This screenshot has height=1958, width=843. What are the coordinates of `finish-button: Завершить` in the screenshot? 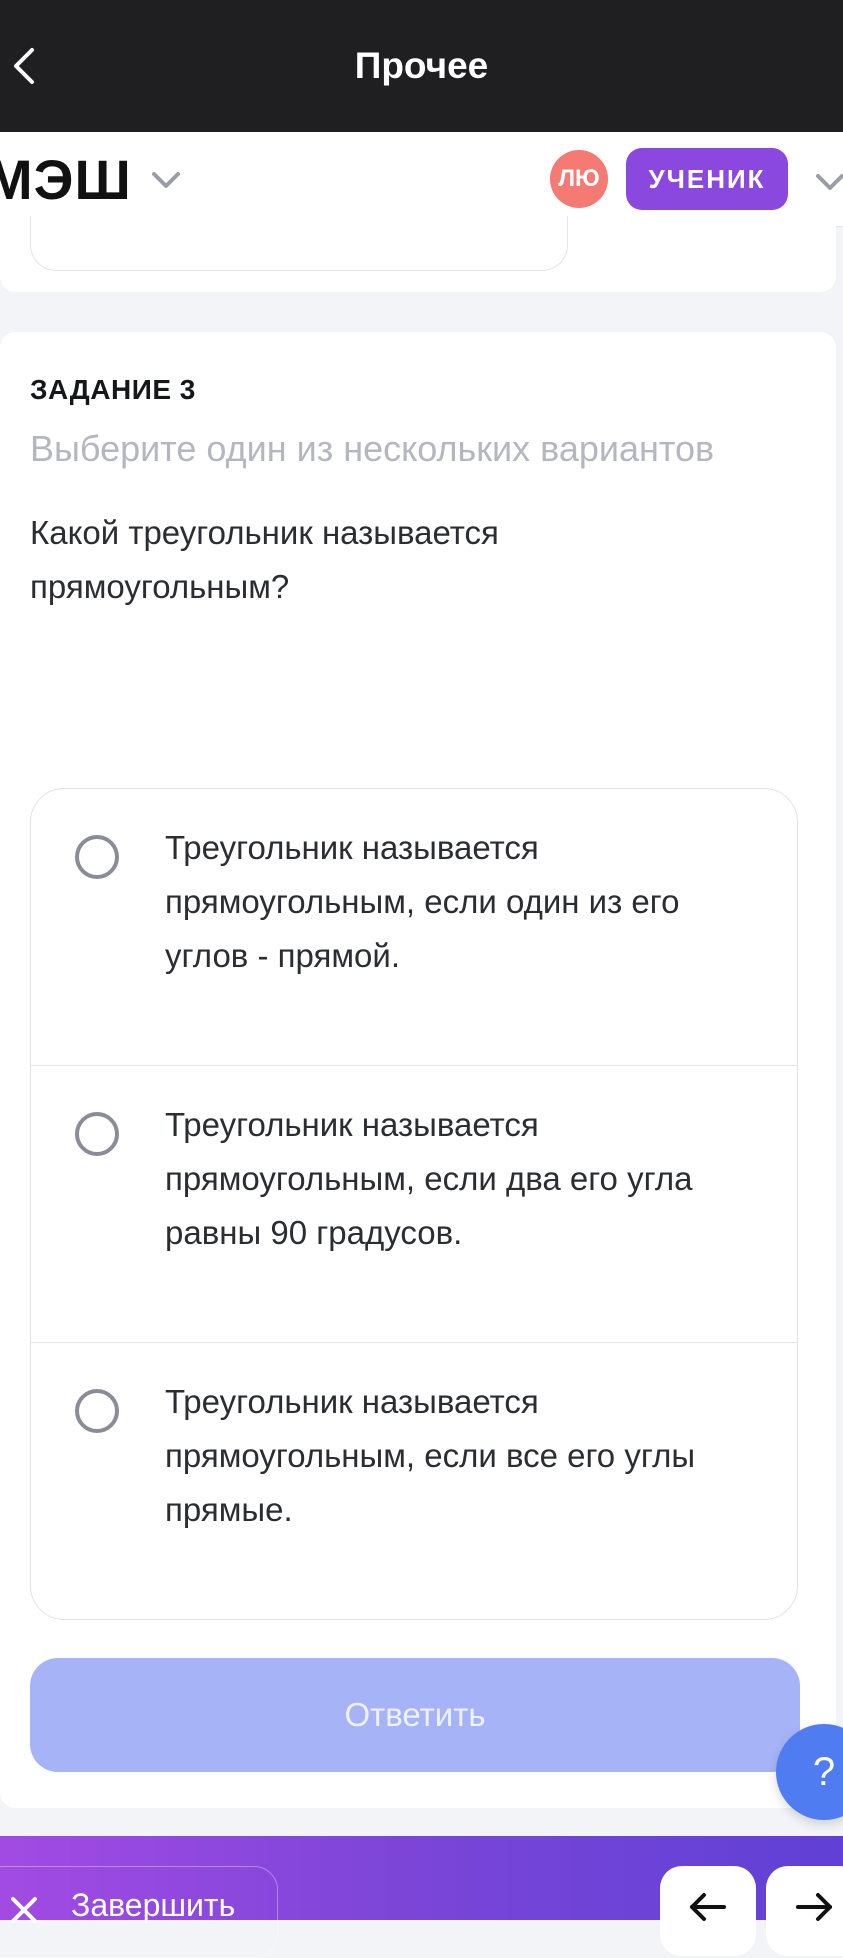 It's located at (139, 1912).